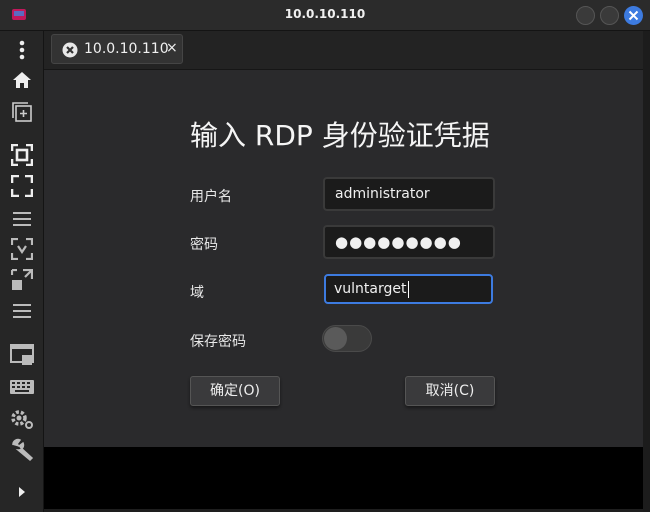 The height and width of the screenshot is (512, 650). What do you see at coordinates (22, 112) in the screenshot?
I see `new-connection-icon` at bounding box center [22, 112].